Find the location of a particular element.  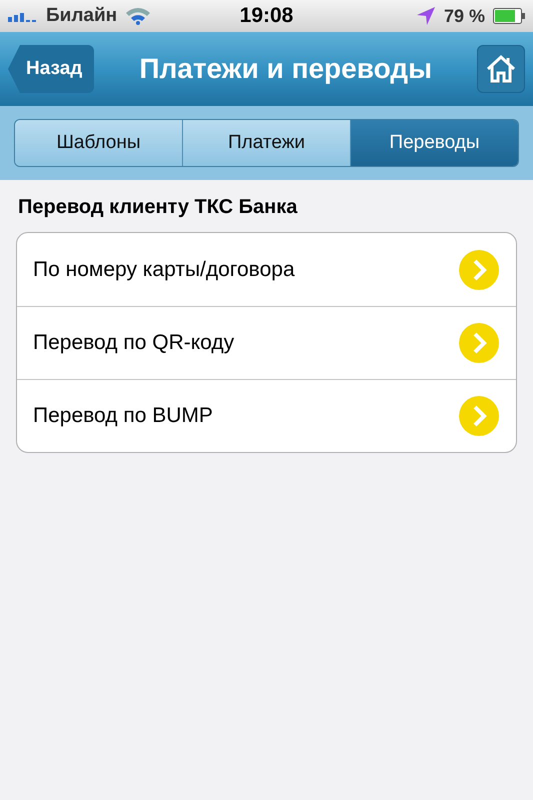

wifi-icon is located at coordinates (138, 16).